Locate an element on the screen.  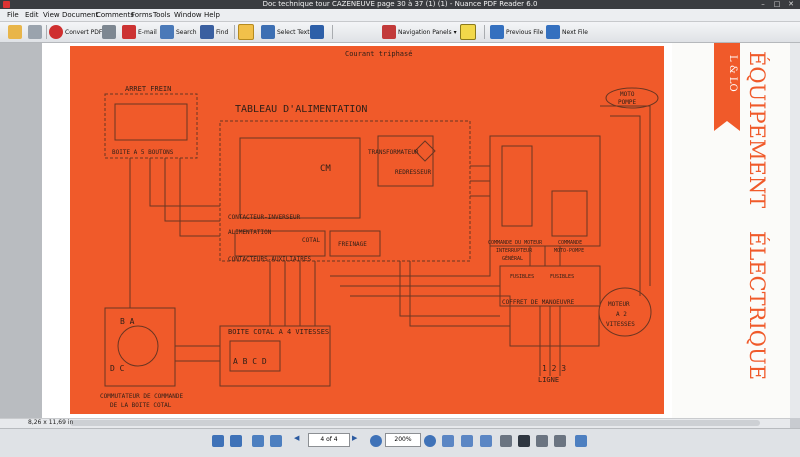
minimize-icon: – is located at coordinates (763, 4).